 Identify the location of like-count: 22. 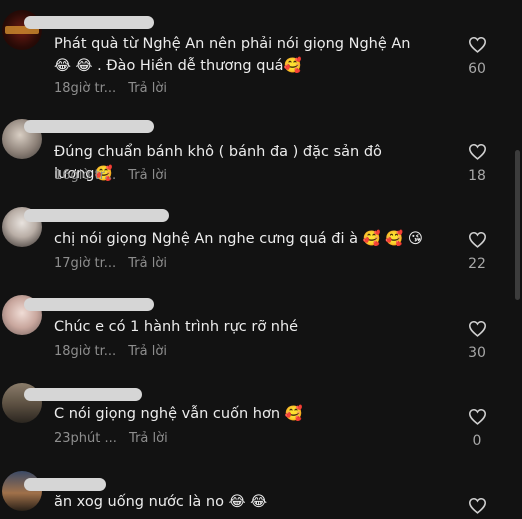
(477, 264).